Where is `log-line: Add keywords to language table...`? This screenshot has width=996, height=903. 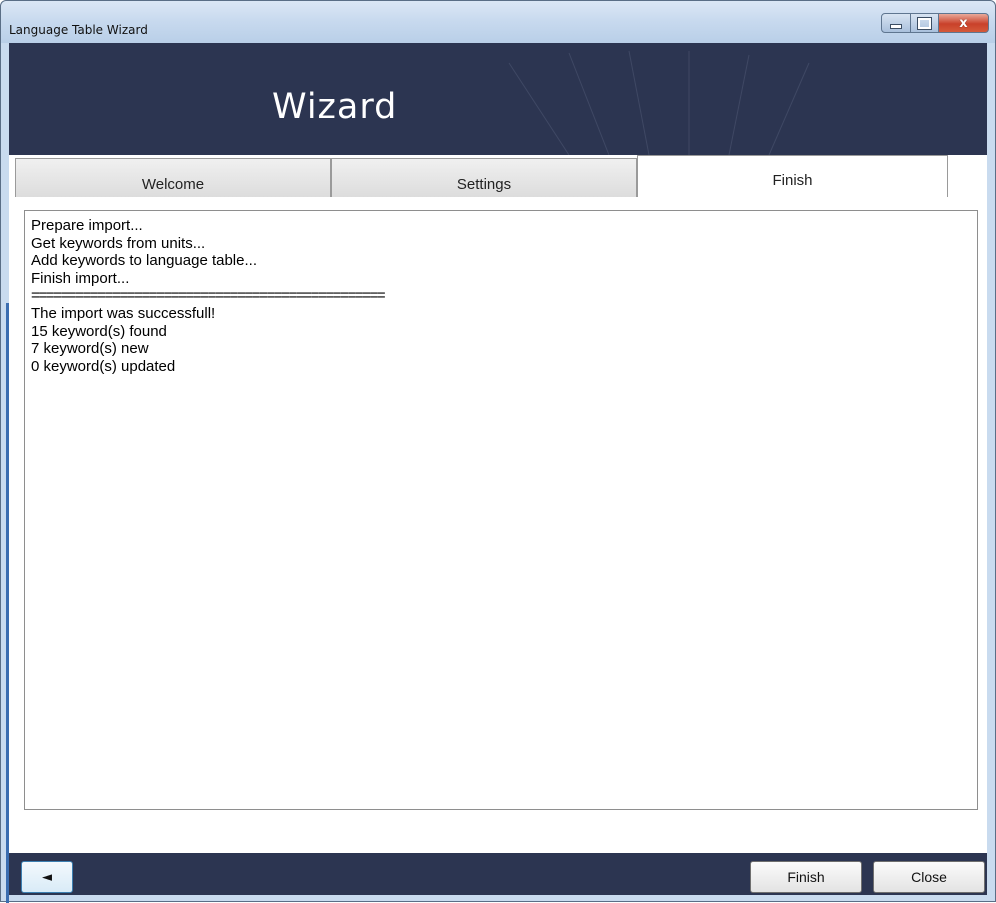 log-line: Add keywords to language table... is located at coordinates (144, 261).